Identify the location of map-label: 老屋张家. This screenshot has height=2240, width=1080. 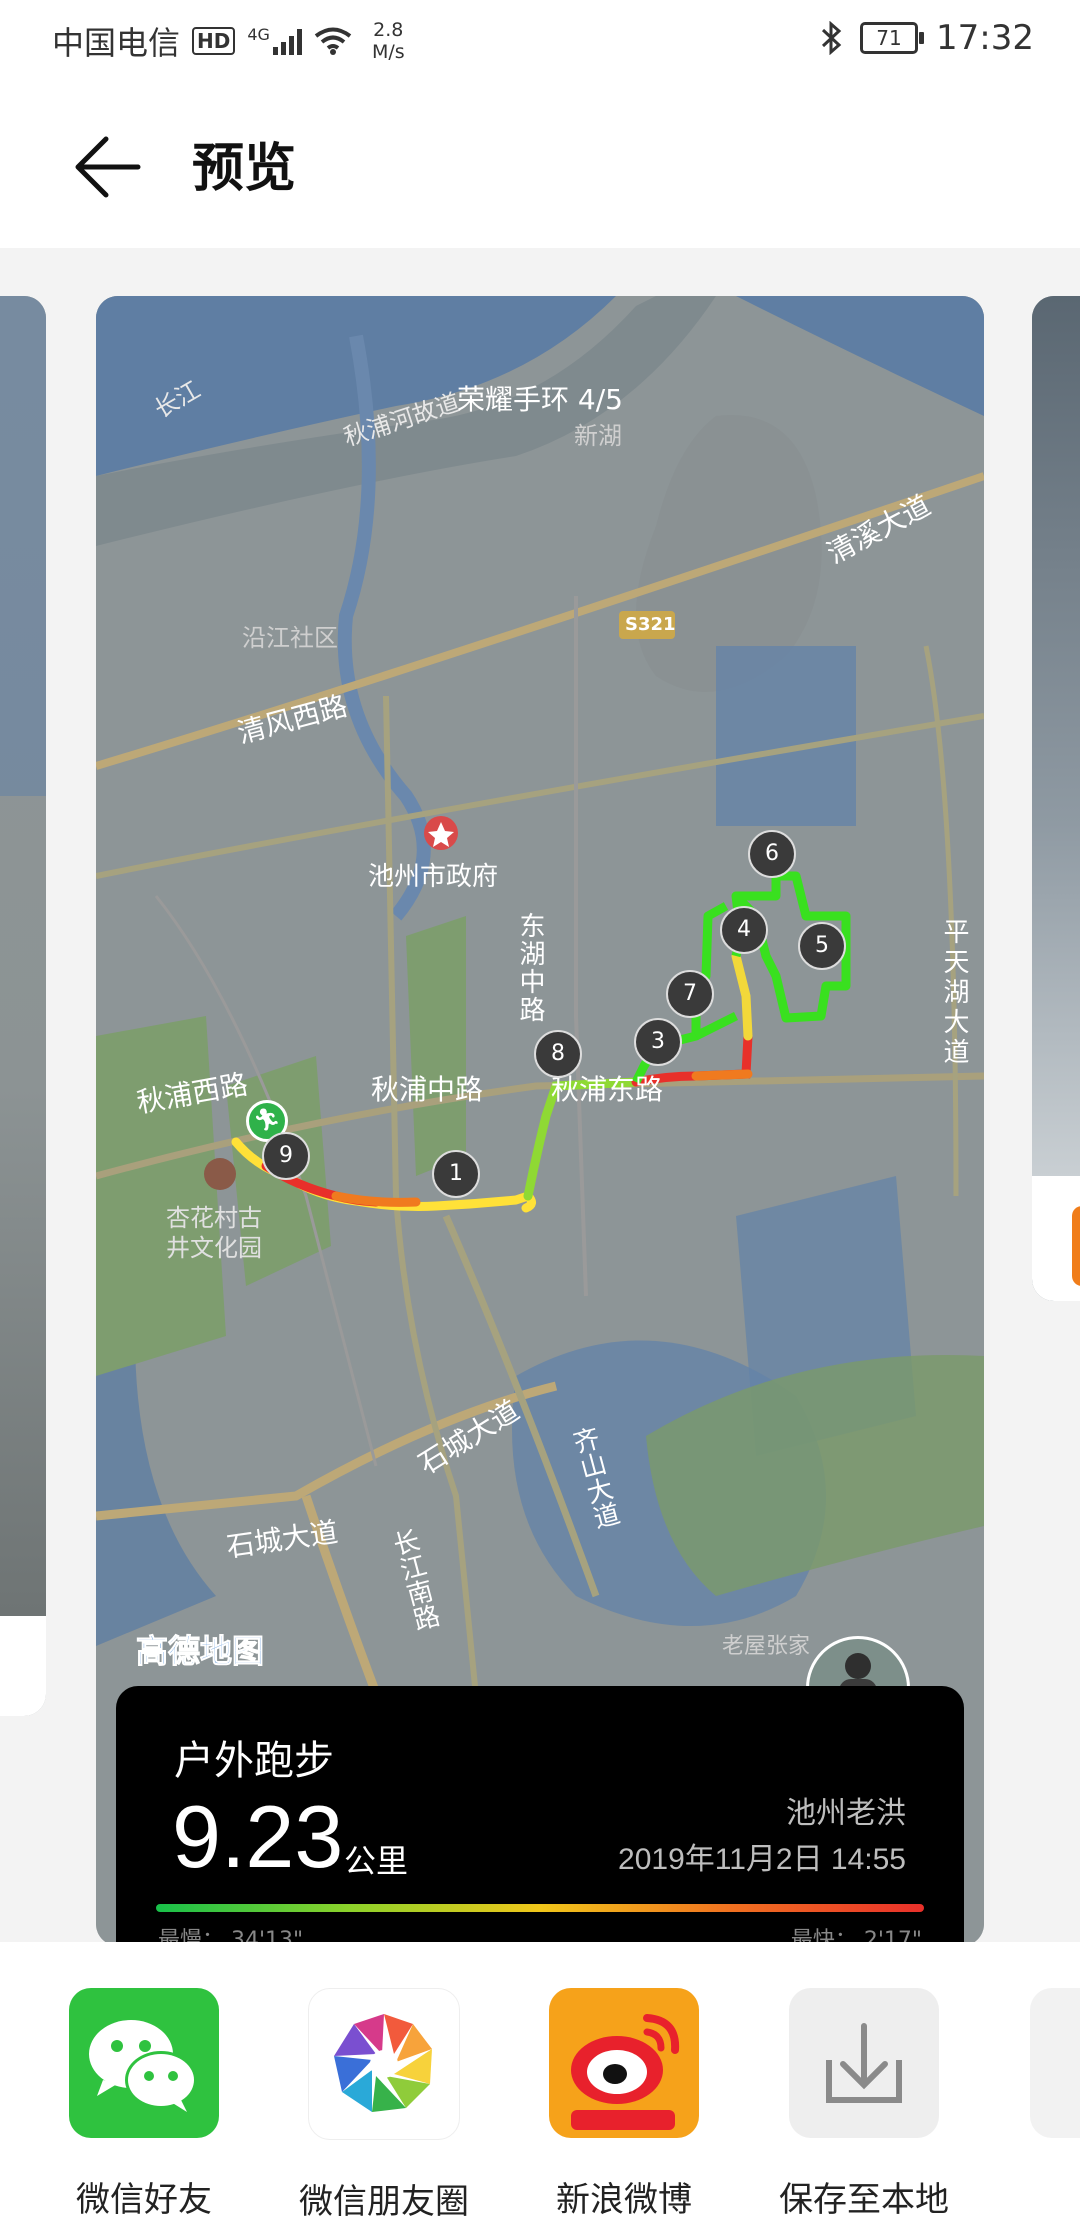
(766, 1646).